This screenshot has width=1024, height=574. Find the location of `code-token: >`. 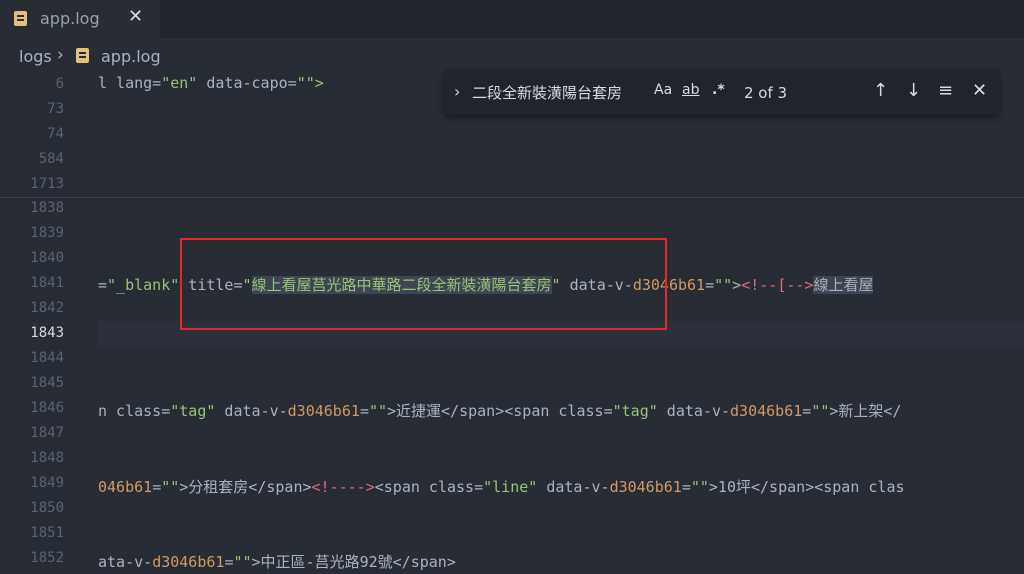

code-token: > is located at coordinates (737, 285).